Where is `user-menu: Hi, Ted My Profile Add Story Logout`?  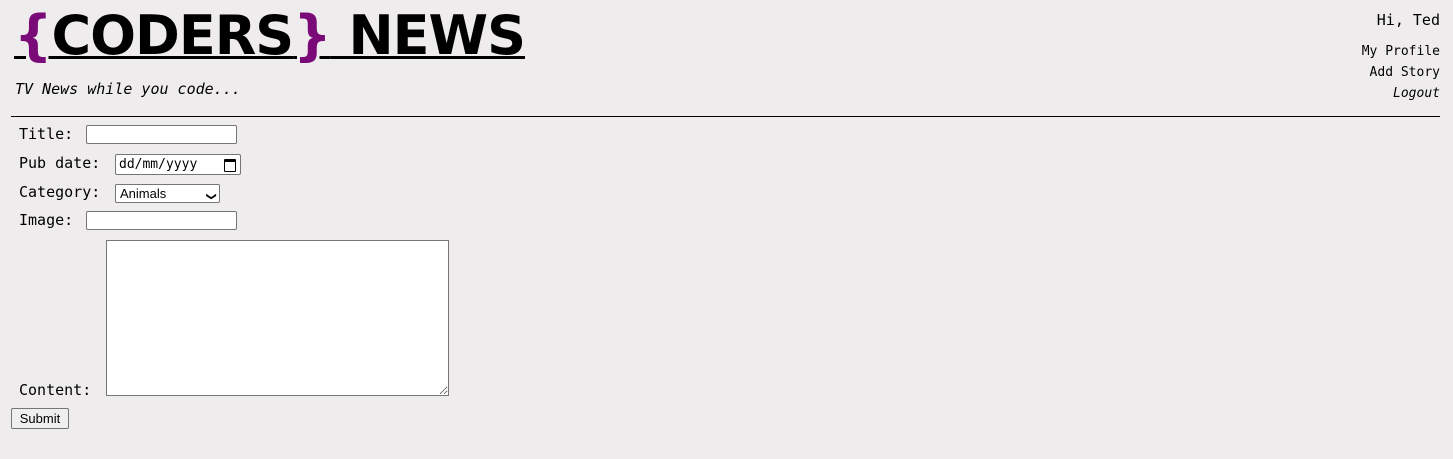 user-menu: Hi, Ted My Profile Add Story Logout is located at coordinates (1401, 57).